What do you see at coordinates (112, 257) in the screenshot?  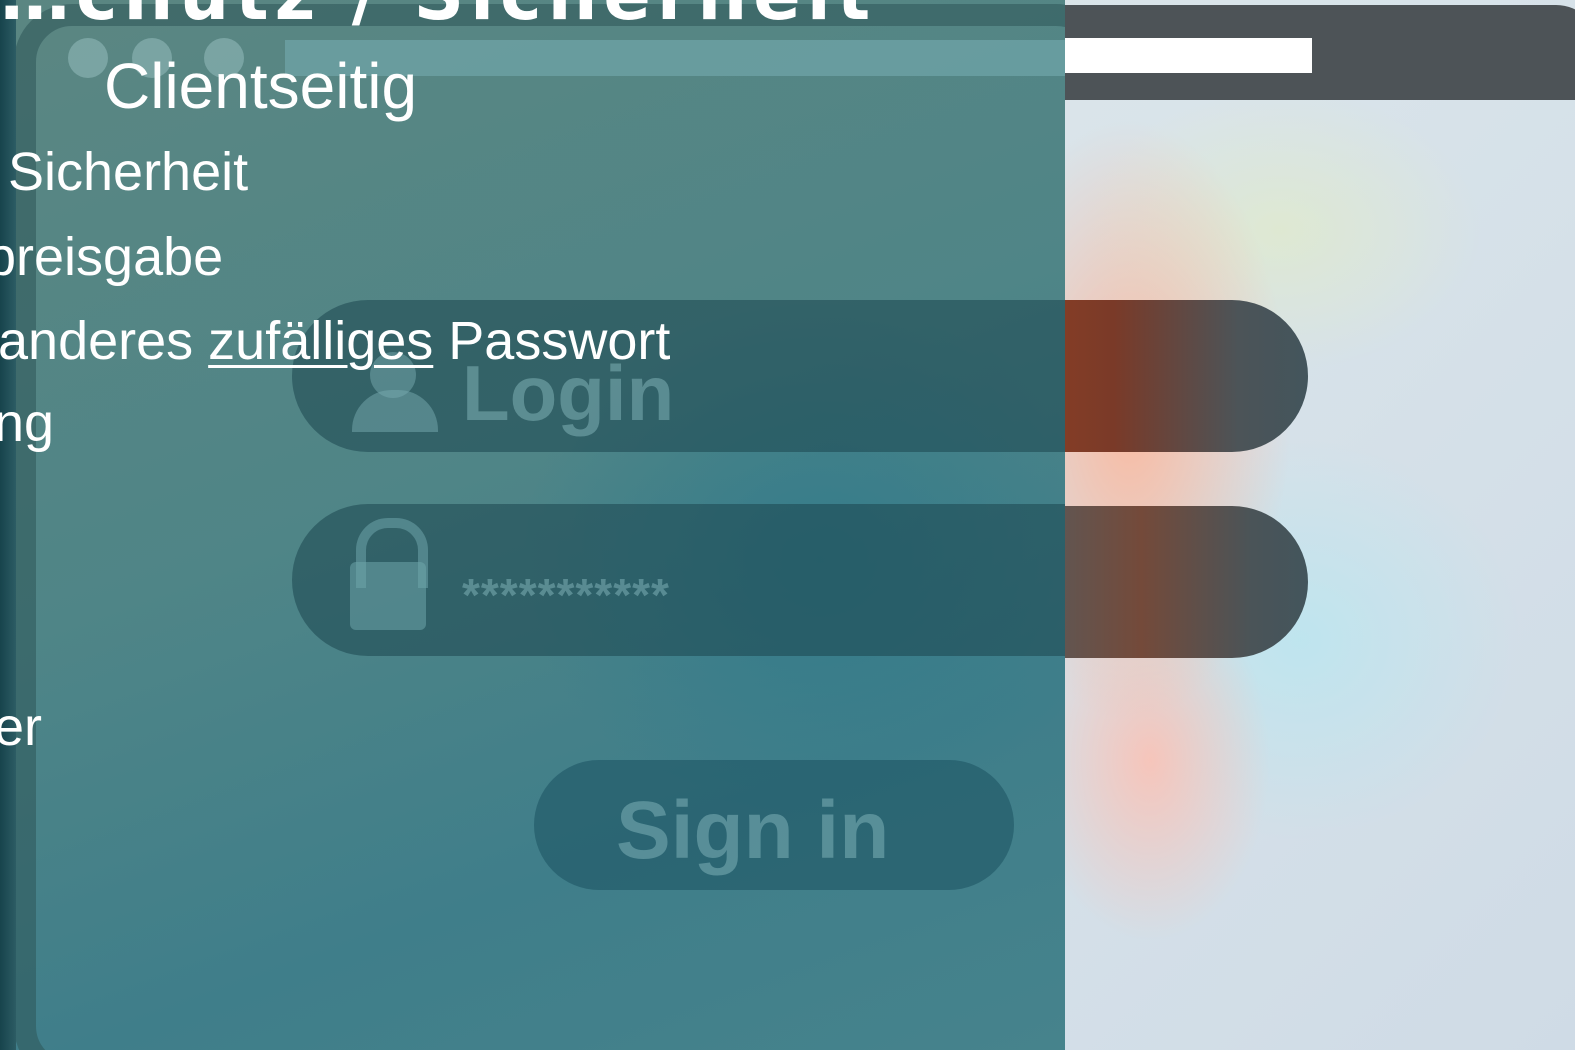 I see `bullet-line-2: preisgabe` at bounding box center [112, 257].